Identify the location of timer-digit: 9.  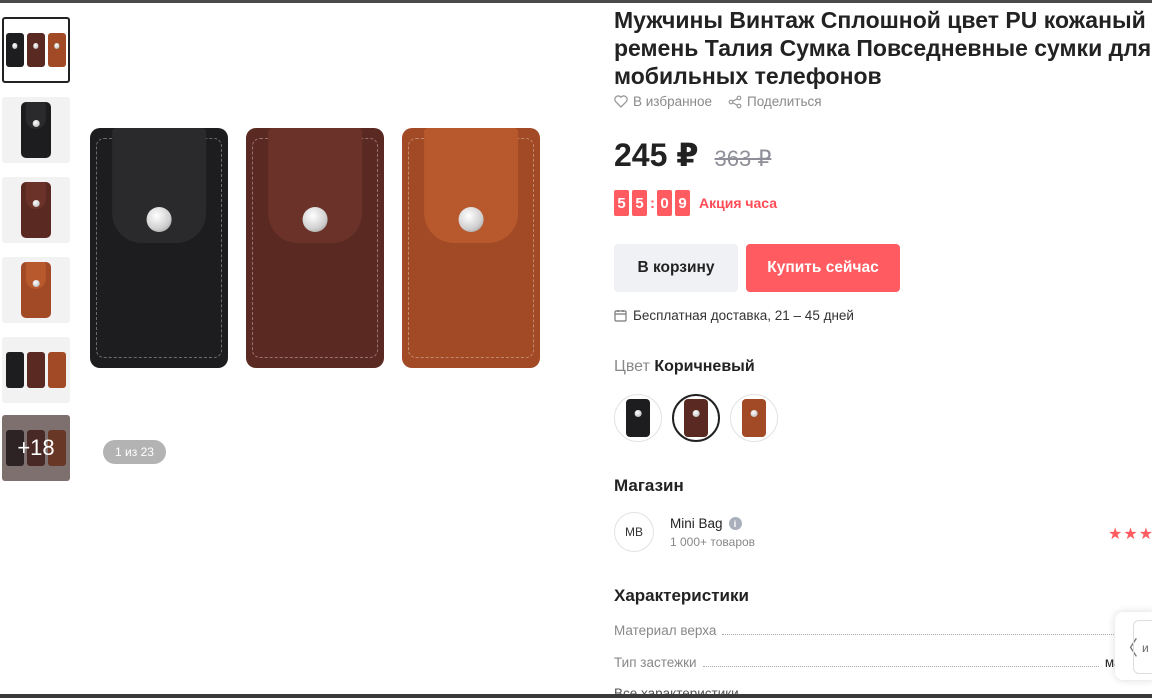
(682, 203).